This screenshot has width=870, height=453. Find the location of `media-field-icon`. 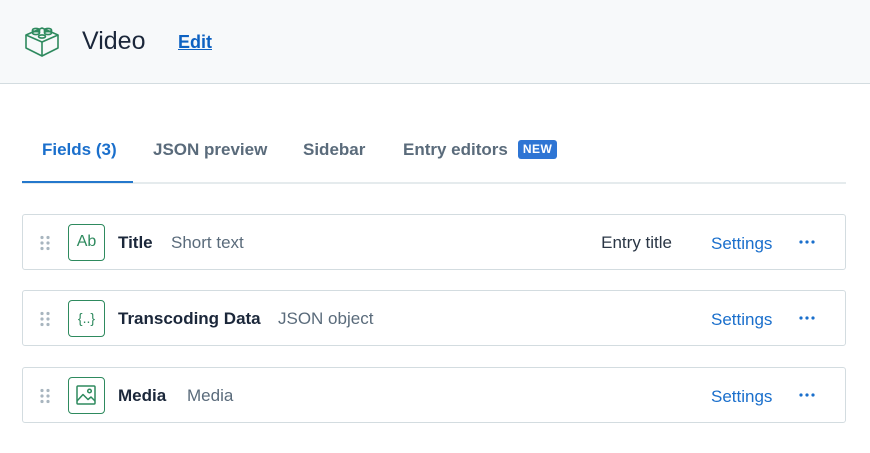

media-field-icon is located at coordinates (86, 395).